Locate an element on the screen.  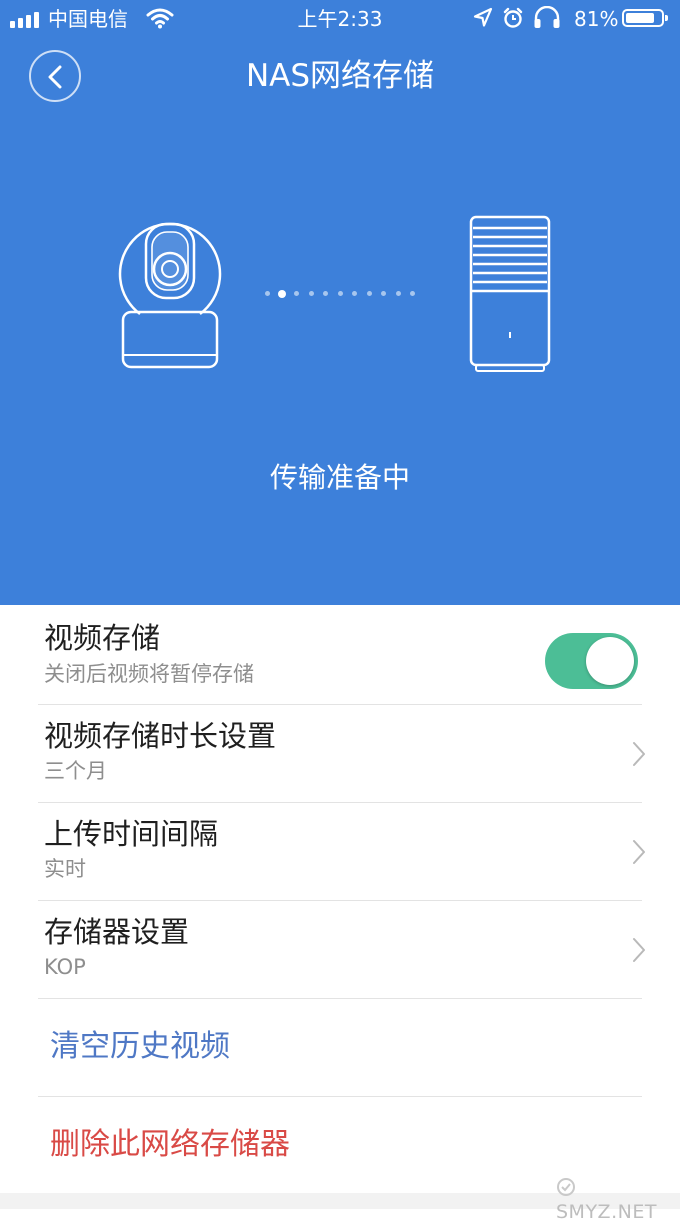
retention-value: 三个月 is located at coordinates (75, 771).